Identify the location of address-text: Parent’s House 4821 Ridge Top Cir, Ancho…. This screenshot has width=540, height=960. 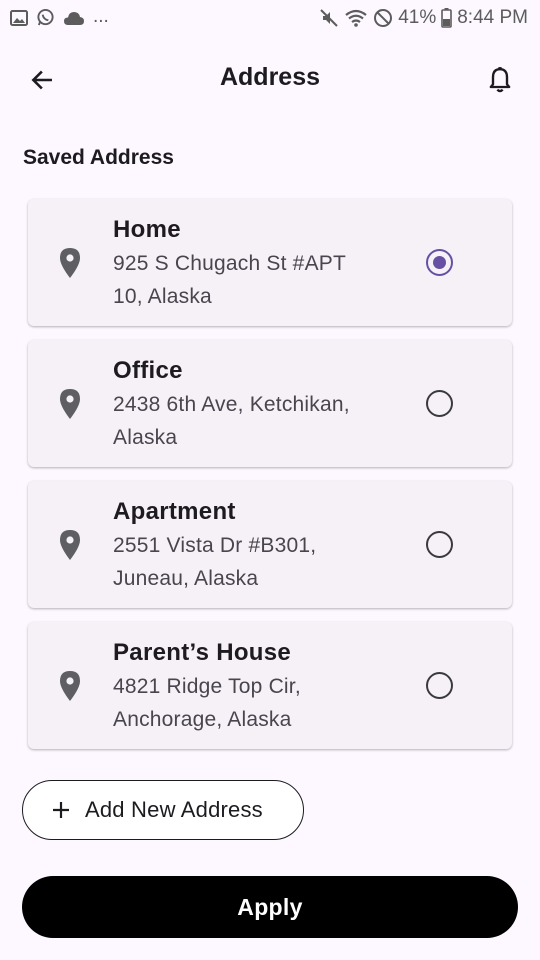
(258, 687).